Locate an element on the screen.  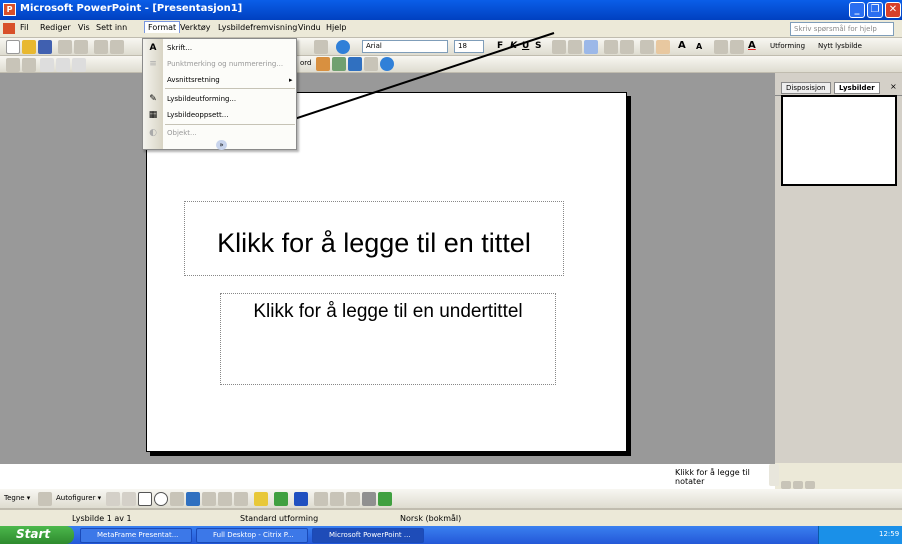
clipart-icon is located at coordinates (225, 499).